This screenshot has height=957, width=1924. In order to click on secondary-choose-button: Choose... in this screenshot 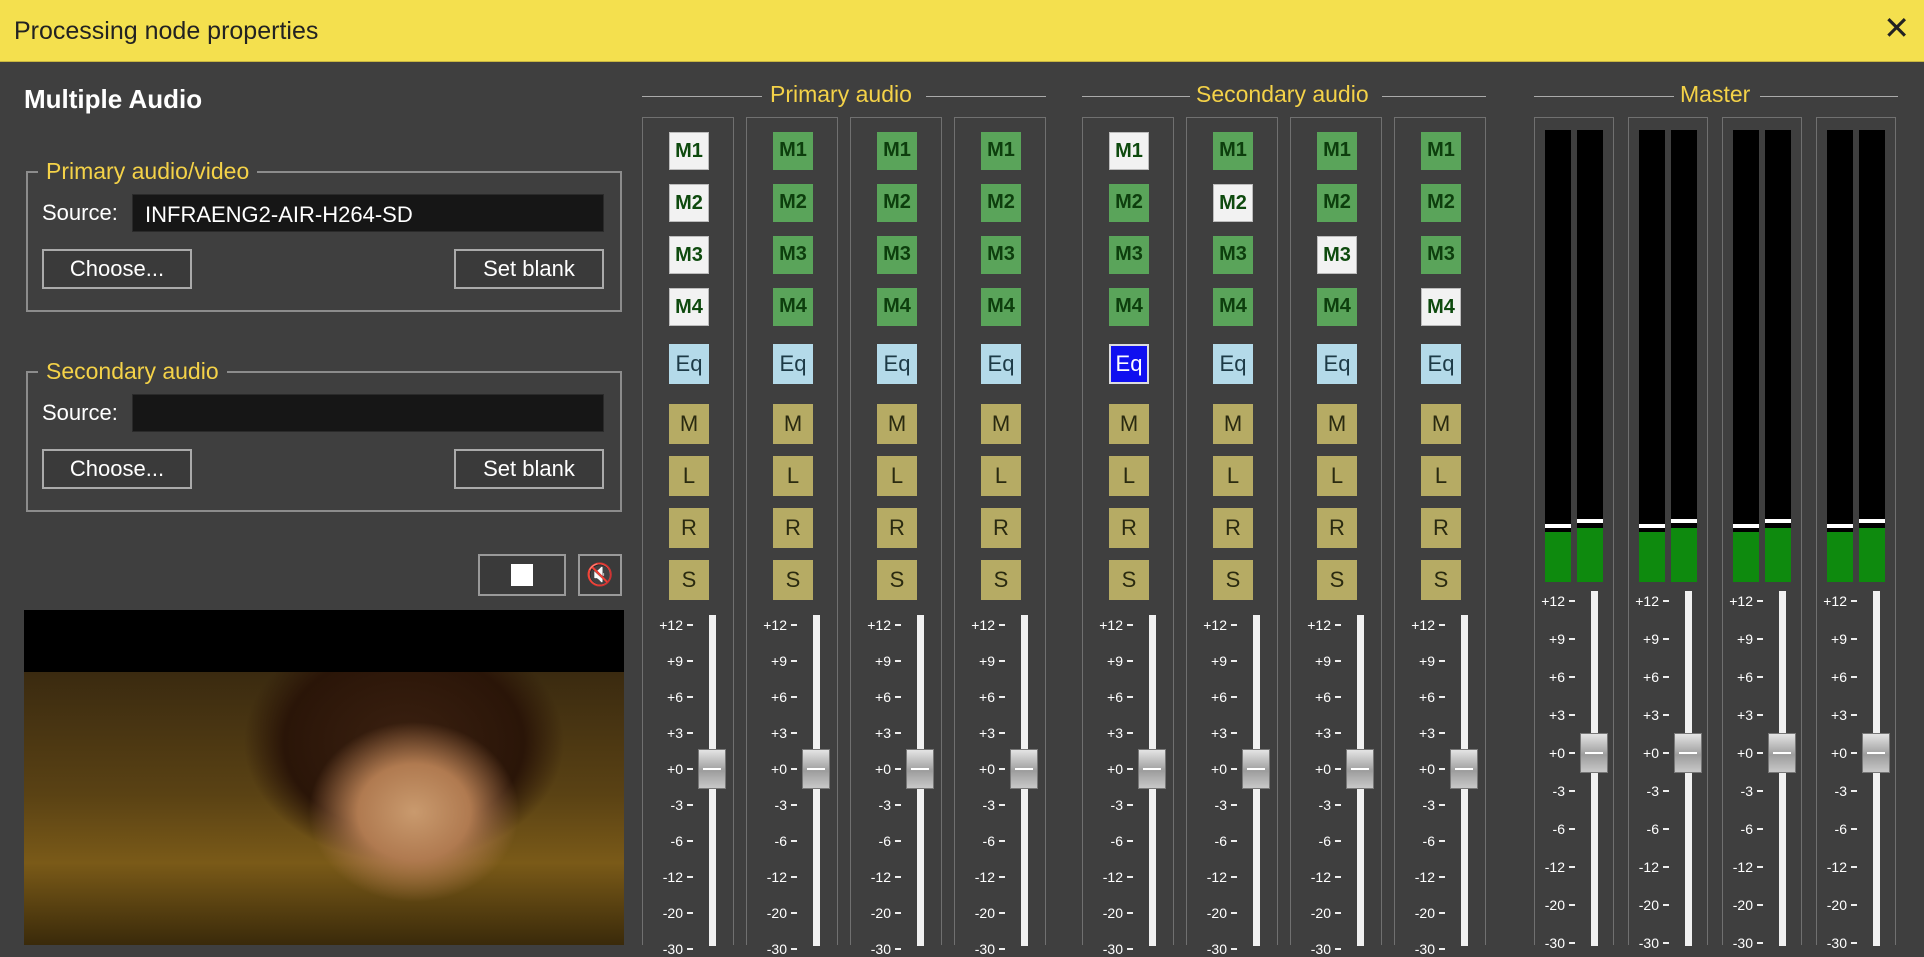, I will do `click(117, 469)`.